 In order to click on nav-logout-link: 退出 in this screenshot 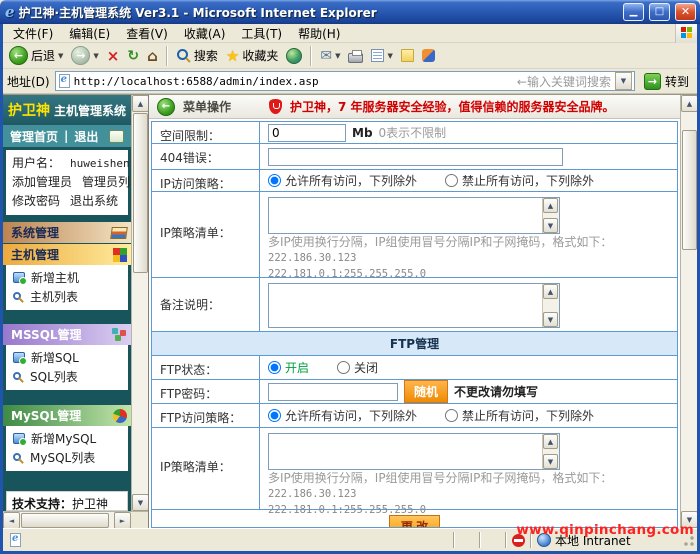, I will do `click(86, 136)`.